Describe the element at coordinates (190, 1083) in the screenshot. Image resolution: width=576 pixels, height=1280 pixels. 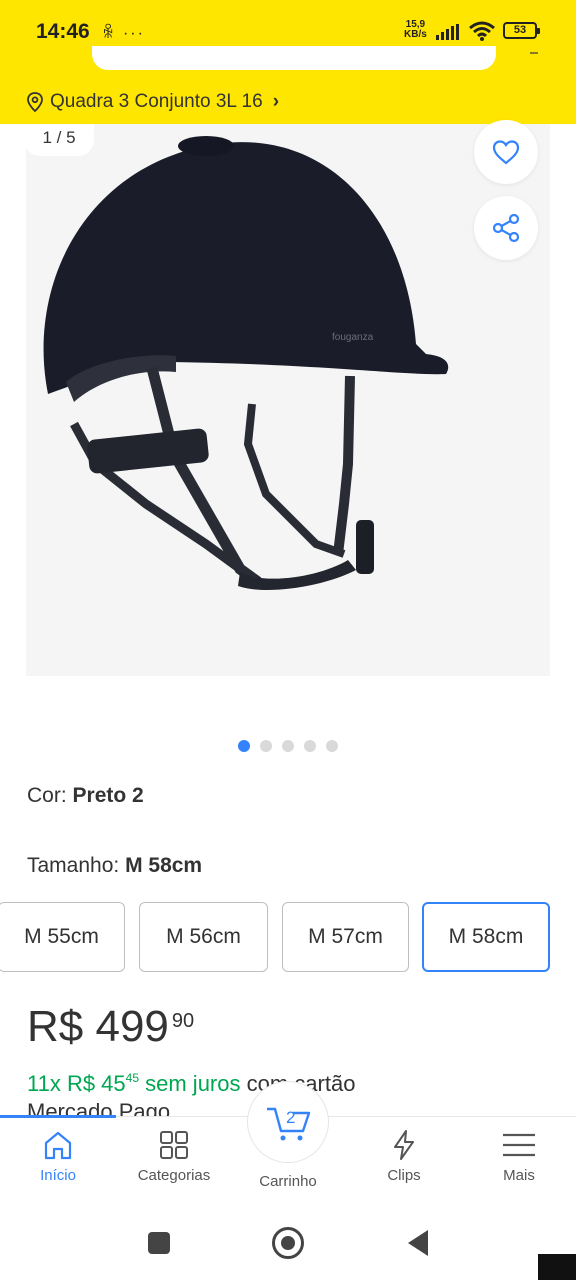
I see `installment-no-interest: sem juros` at that location.